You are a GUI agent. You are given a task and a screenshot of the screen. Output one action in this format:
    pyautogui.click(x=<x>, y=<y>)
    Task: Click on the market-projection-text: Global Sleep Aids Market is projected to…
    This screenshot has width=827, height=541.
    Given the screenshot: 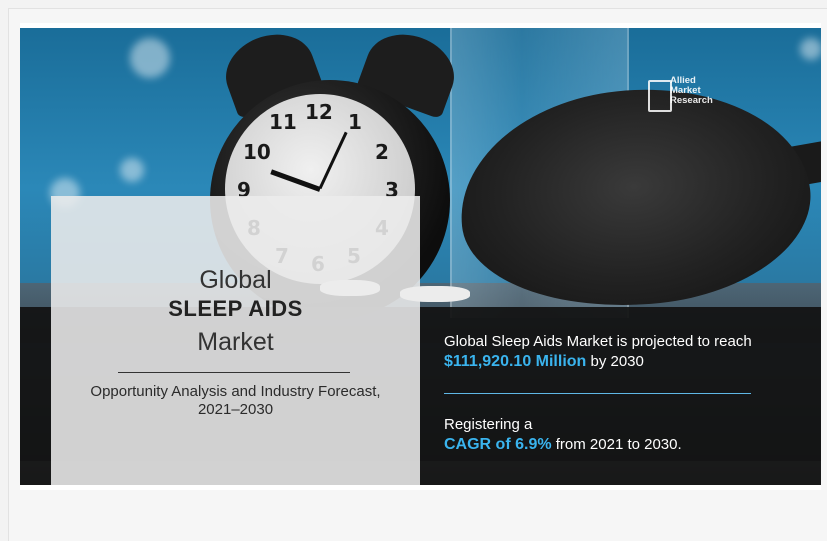 What is the action you would take?
    pyautogui.click(x=604, y=352)
    